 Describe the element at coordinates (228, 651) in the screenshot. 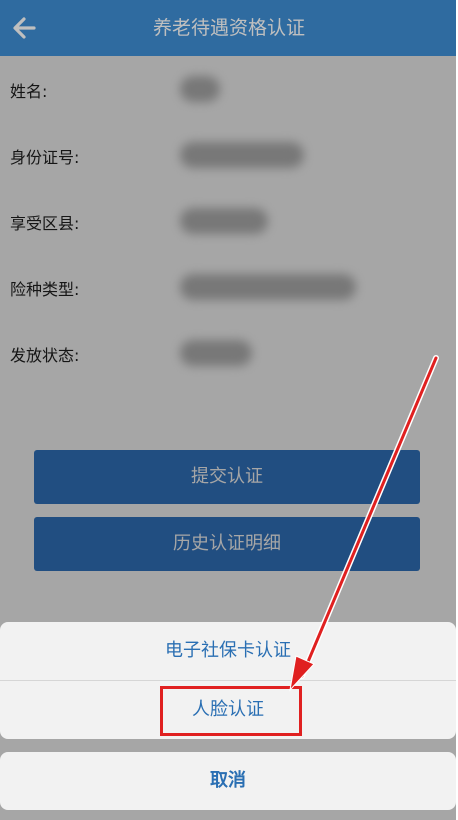

I see `e-social-security-card-option: 电子社保卡认证` at that location.